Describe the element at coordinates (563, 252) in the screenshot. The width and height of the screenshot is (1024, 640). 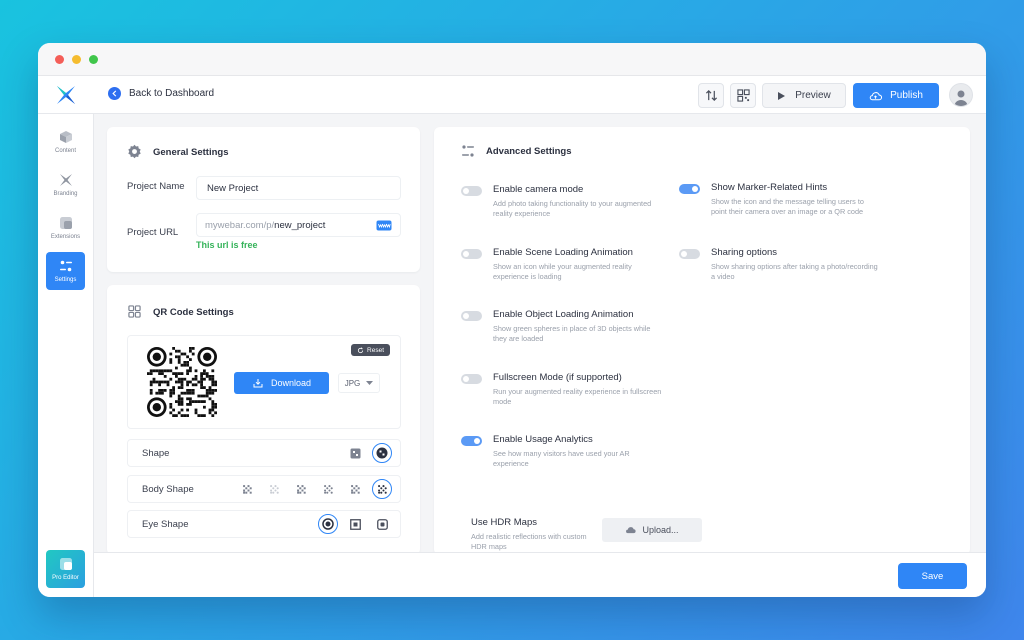
I see `setting-title: Enable Scene Loading Animation` at that location.